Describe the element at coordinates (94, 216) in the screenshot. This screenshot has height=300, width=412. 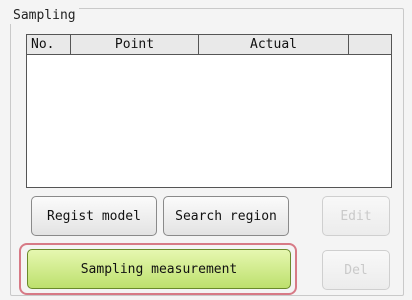
I see `regist-model-button: Regist model` at that location.